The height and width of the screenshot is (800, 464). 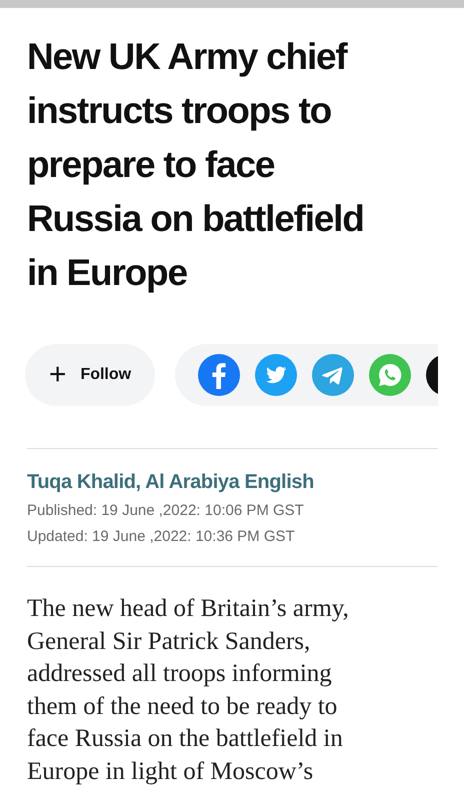 What do you see at coordinates (276, 375) in the screenshot?
I see `bird-icon` at bounding box center [276, 375].